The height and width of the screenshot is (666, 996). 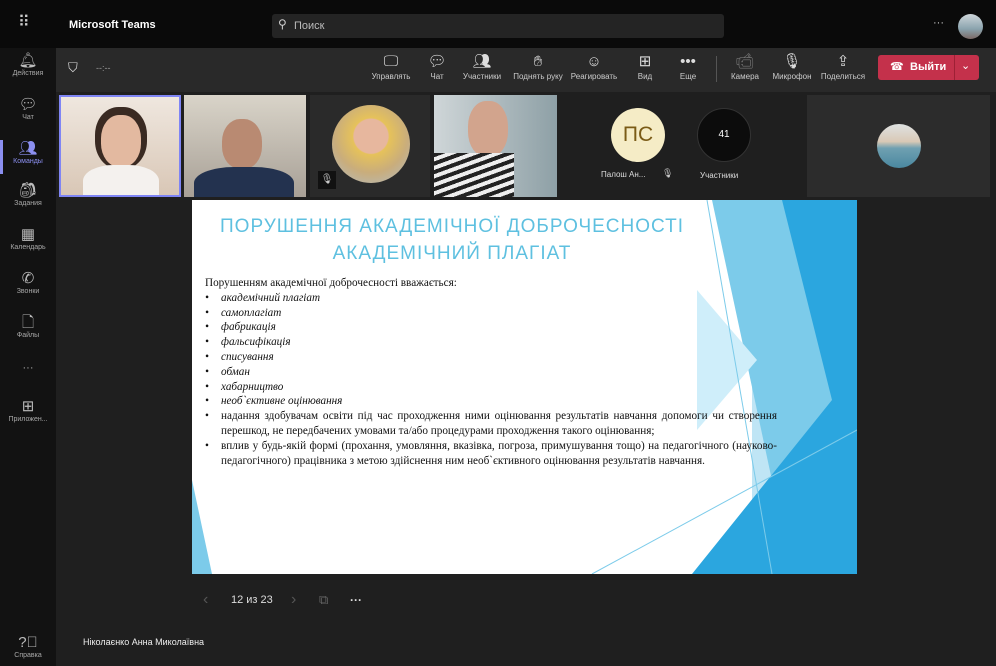 What do you see at coordinates (491, 313) in the screenshot?
I see `list-item: самоплагіат` at bounding box center [491, 313].